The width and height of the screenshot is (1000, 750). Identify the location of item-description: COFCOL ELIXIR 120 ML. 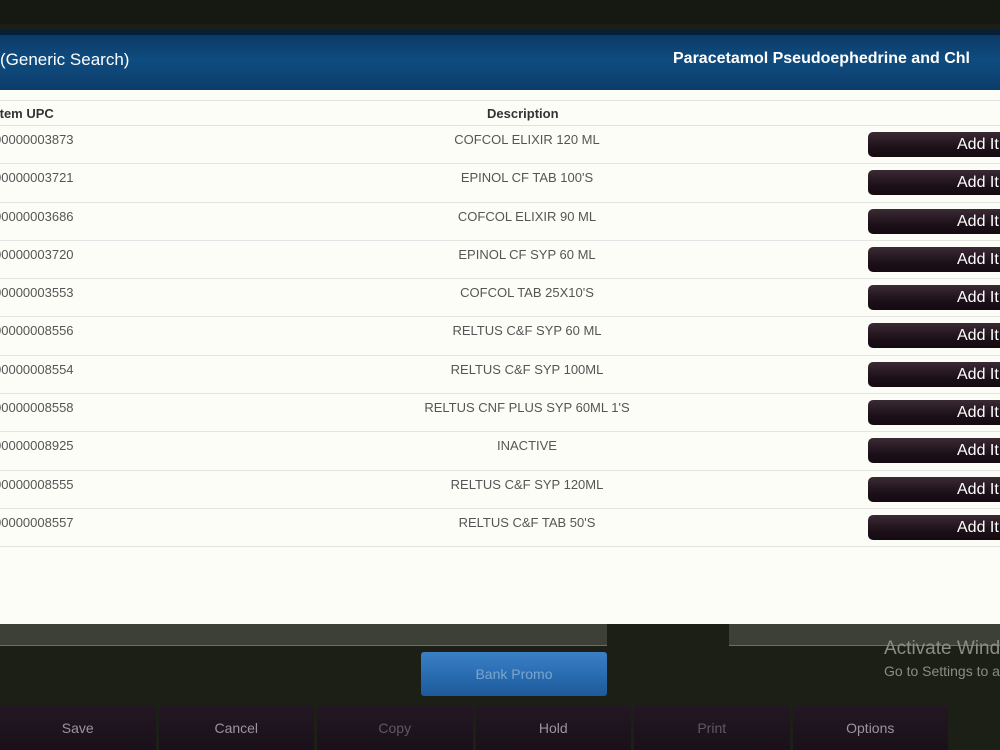
(527, 139).